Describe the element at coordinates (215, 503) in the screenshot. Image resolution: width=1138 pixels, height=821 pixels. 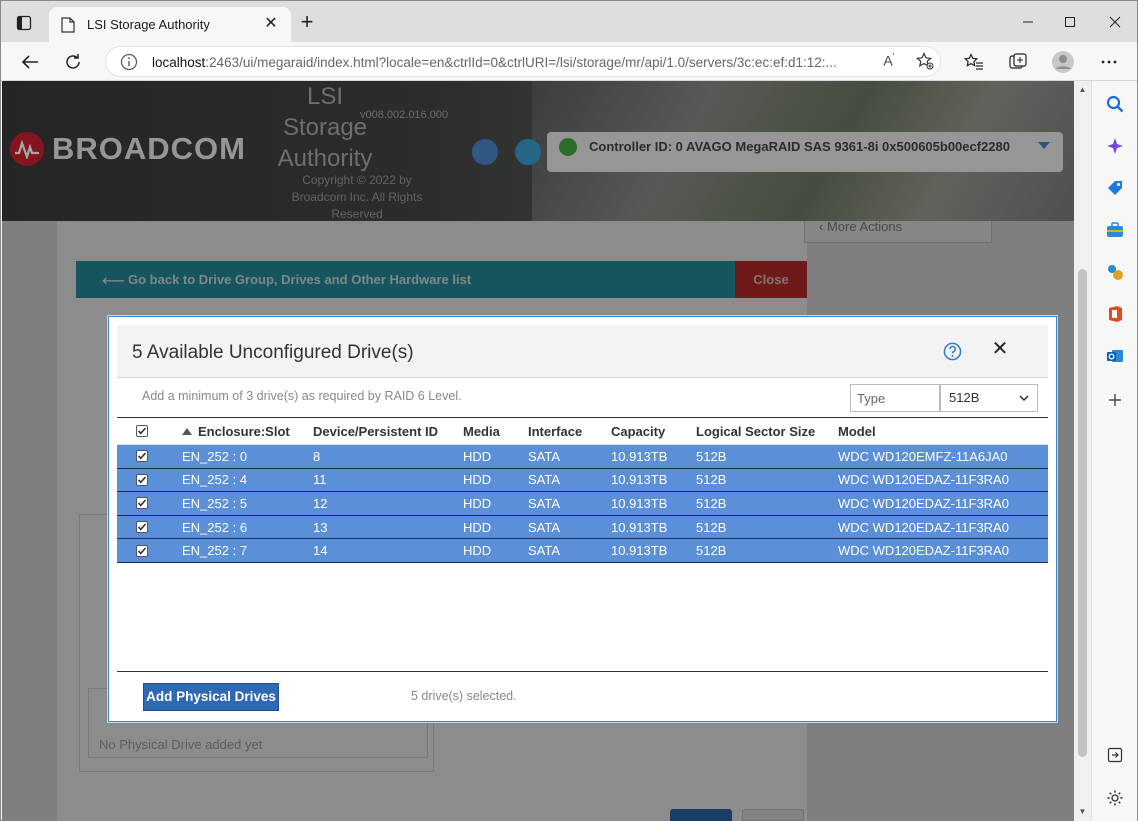
I see `cell-enclosure-slot: EN_252 : 5` at that location.